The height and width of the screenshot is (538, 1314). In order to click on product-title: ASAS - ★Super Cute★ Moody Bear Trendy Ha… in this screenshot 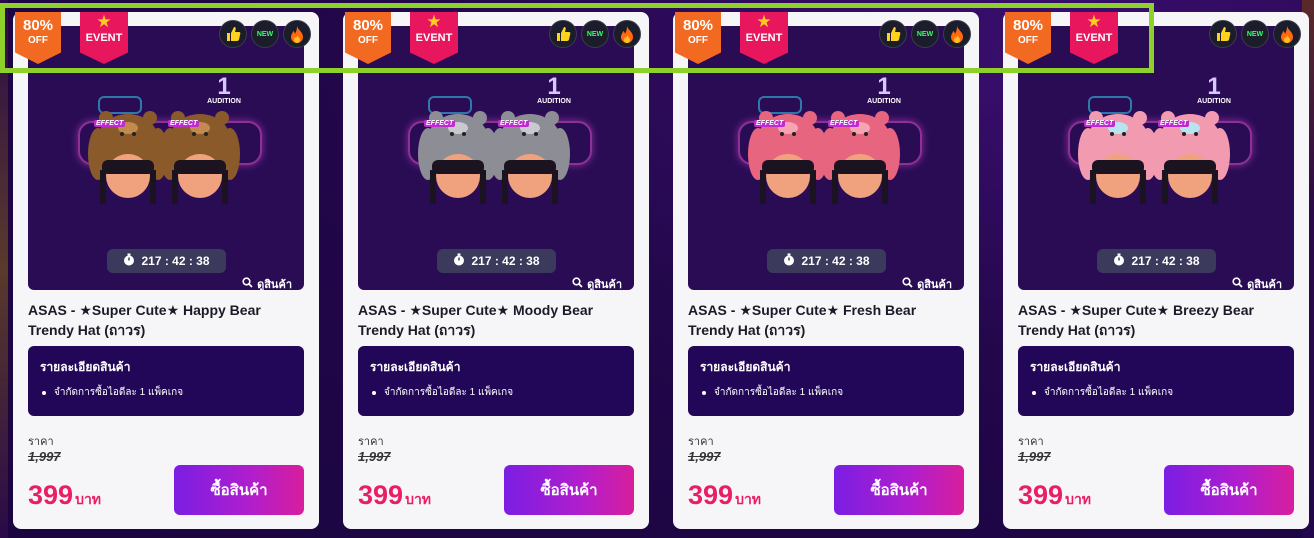, I will do `click(476, 320)`.